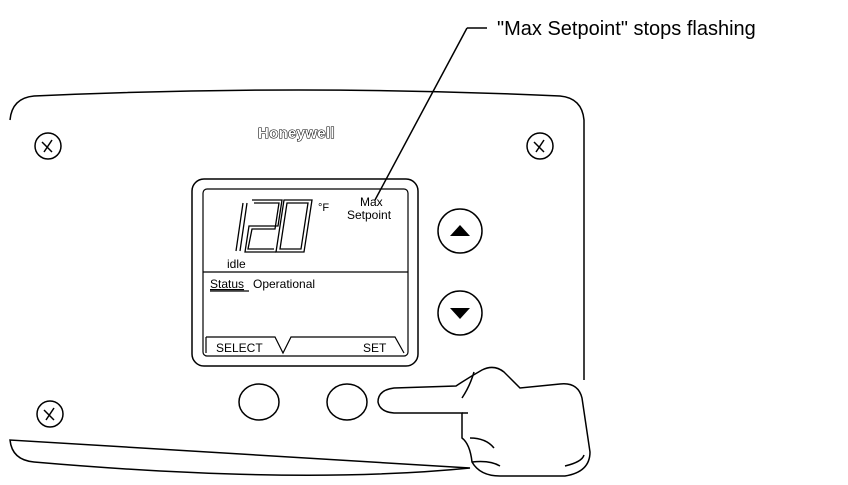  What do you see at coordinates (371, 202) in the screenshot?
I see `max-indicator: Max` at bounding box center [371, 202].